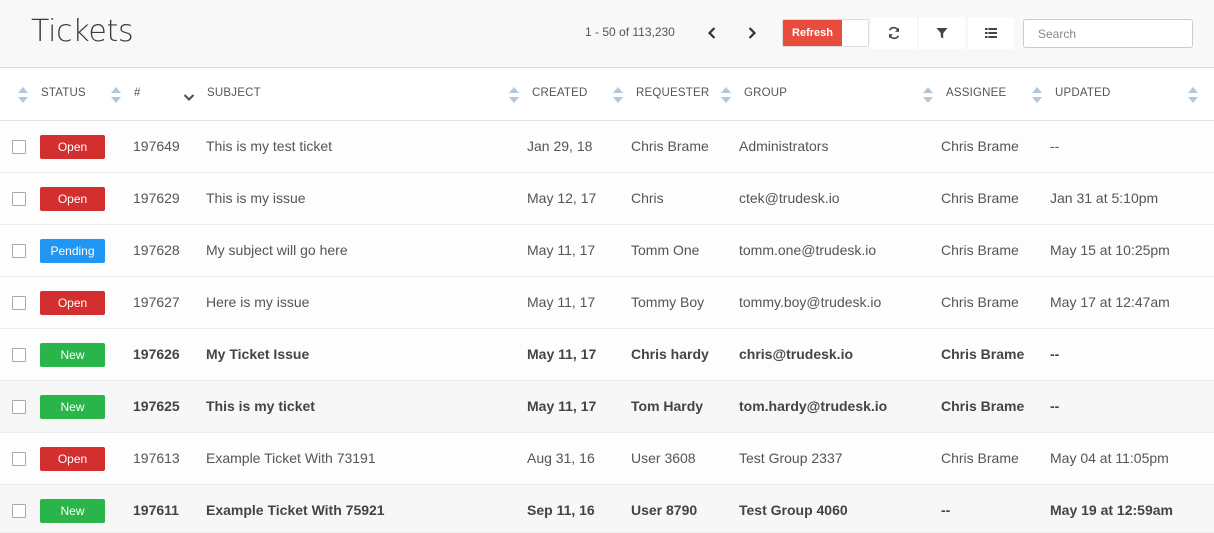  I want to click on sort-group-icon, so click(726, 95).